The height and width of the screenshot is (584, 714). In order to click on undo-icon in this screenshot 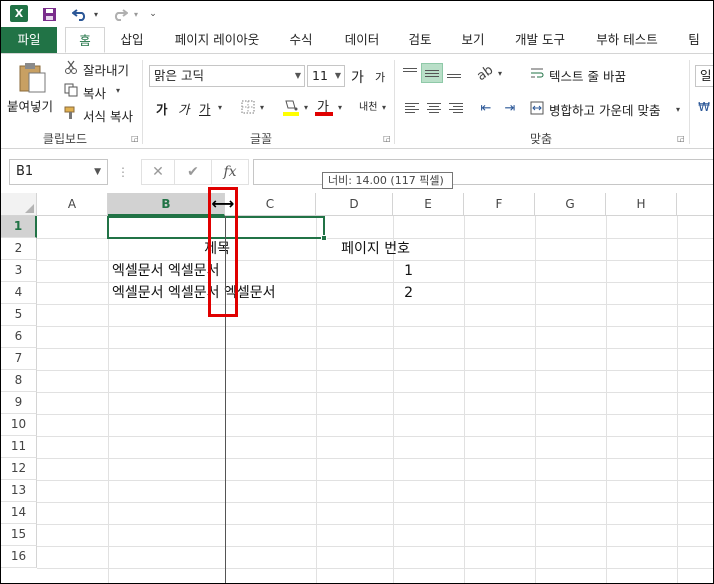, I will do `click(80, 14)`.